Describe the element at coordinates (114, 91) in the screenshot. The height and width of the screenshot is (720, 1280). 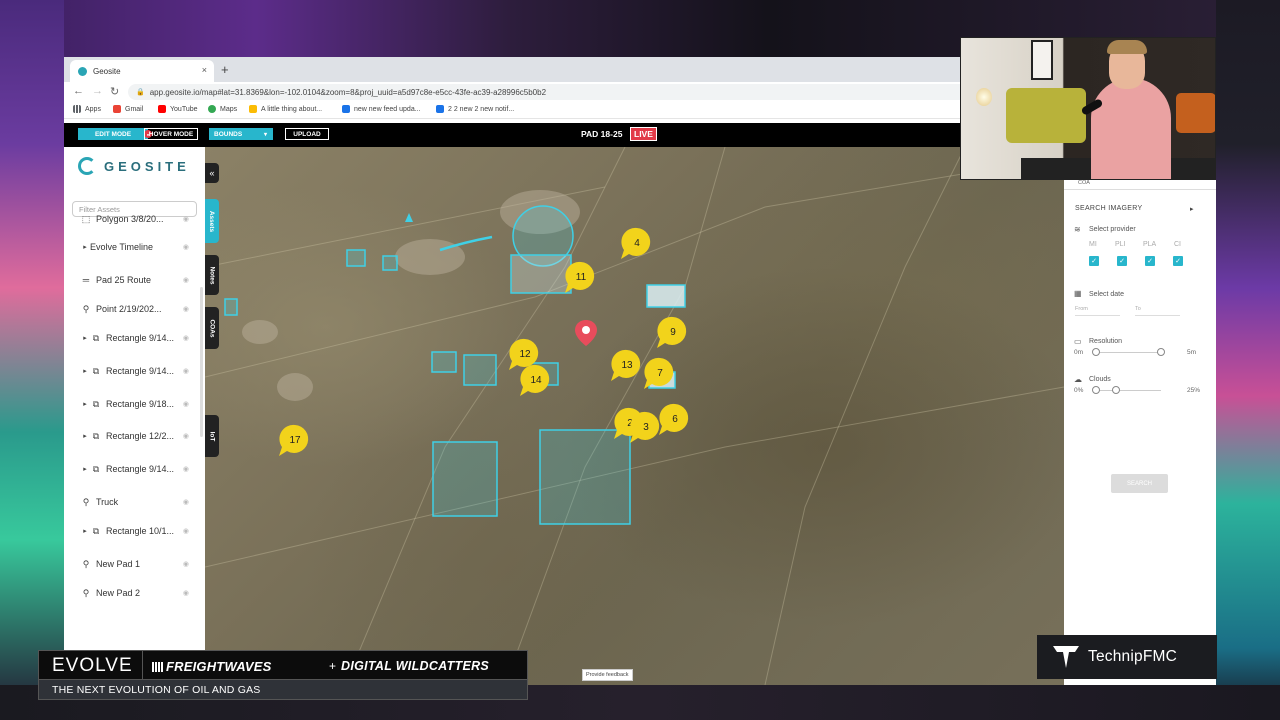
I see `reload-icon: ↻` at that location.